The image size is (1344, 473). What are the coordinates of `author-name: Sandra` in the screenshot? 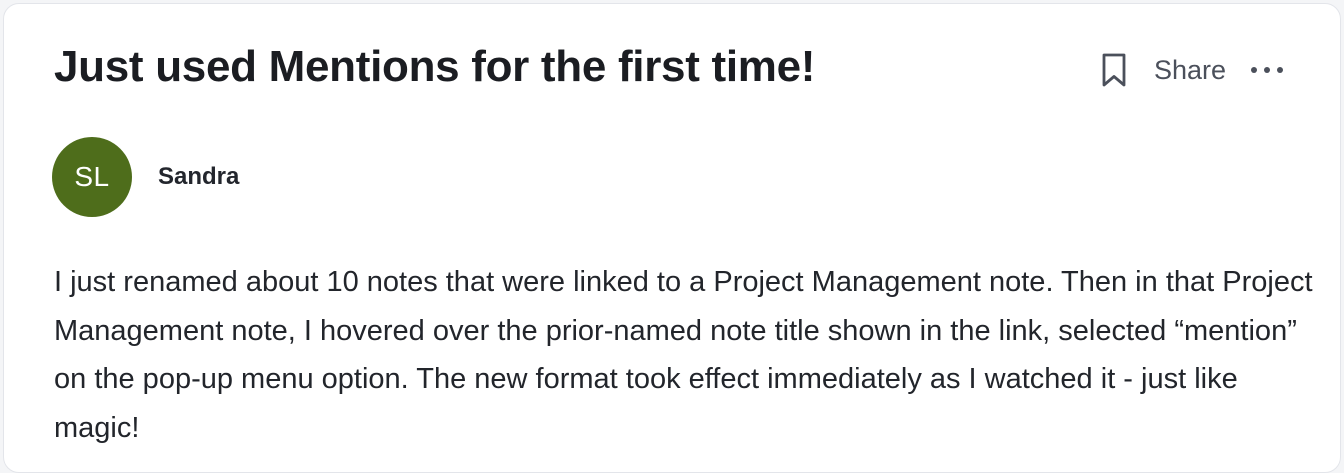 It's located at (198, 177).